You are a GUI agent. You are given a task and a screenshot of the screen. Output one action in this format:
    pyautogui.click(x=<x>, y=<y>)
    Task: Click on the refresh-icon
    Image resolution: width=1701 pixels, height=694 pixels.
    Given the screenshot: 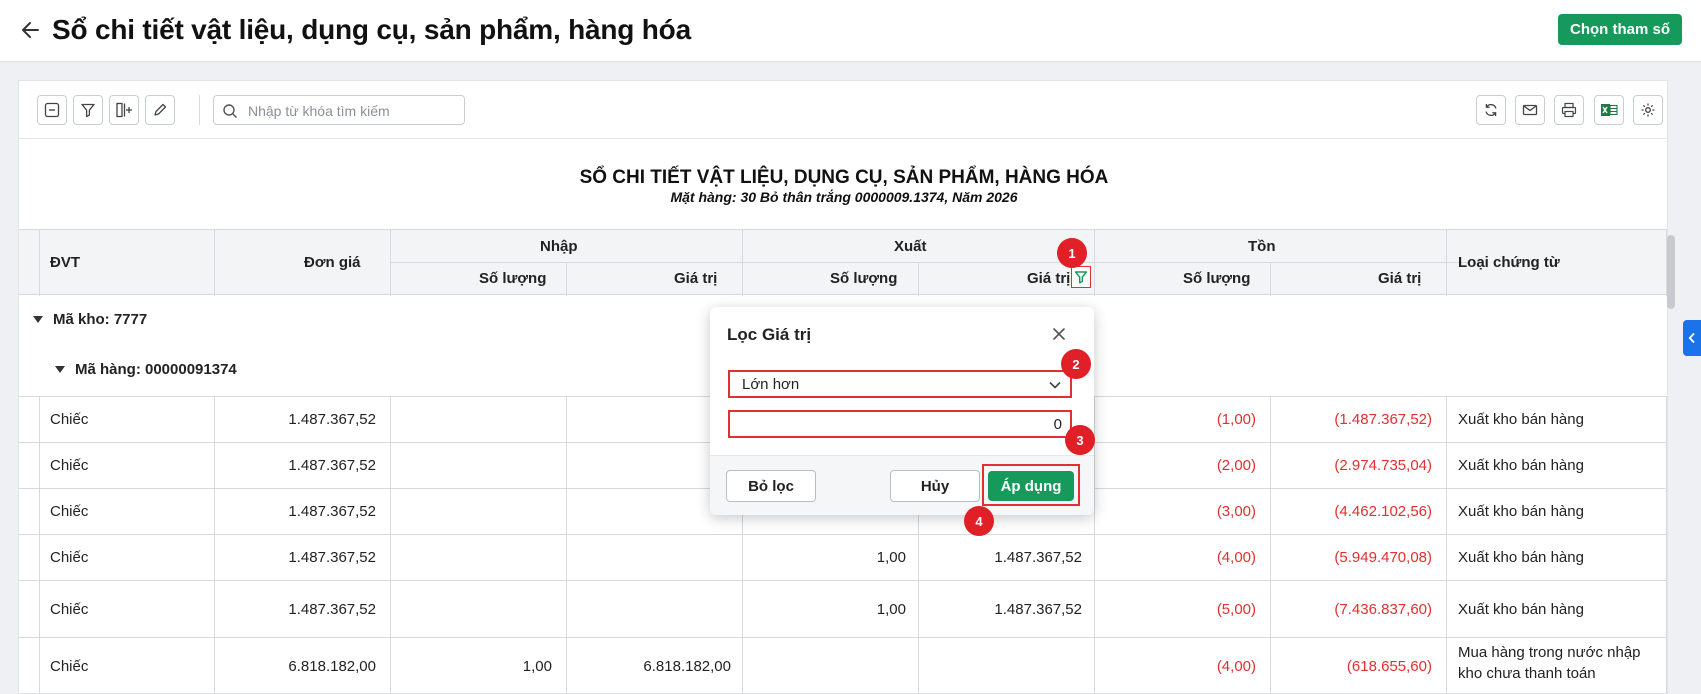 What is the action you would take?
    pyautogui.click(x=1491, y=110)
    